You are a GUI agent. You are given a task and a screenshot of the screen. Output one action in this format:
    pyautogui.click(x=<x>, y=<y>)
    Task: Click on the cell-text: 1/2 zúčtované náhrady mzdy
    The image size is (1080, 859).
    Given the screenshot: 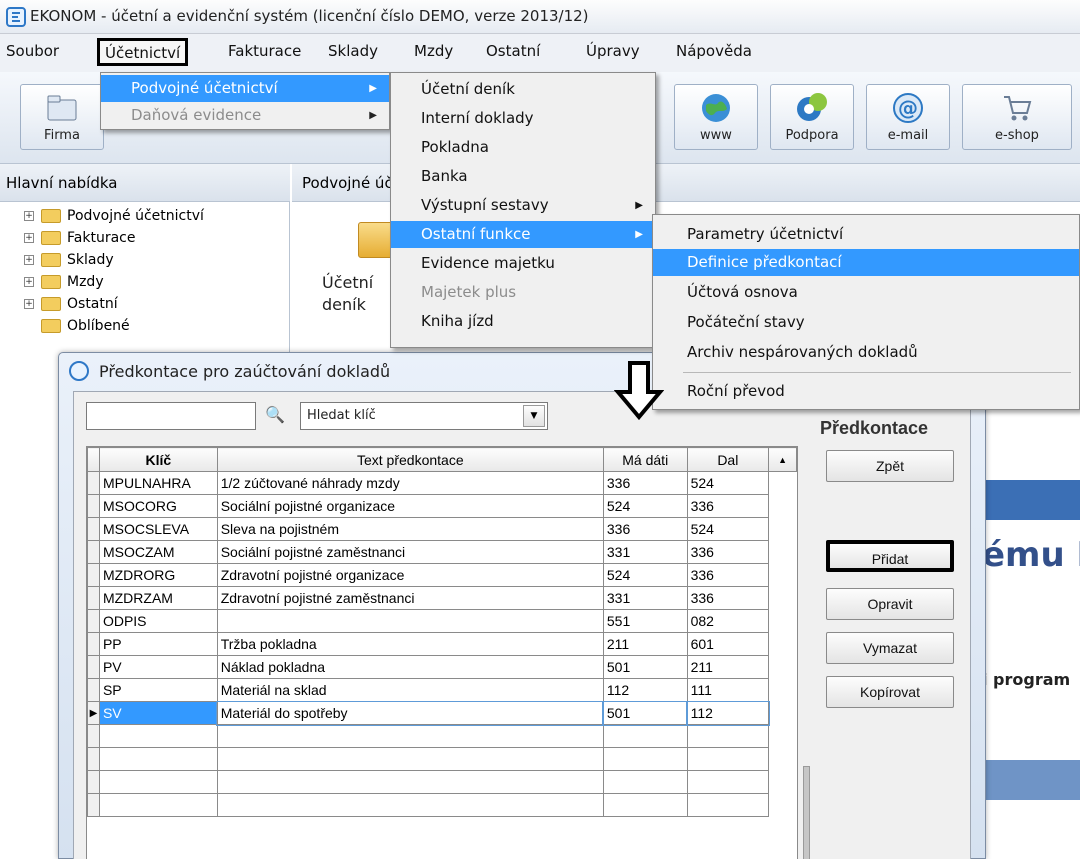 What is the action you would take?
    pyautogui.click(x=410, y=483)
    